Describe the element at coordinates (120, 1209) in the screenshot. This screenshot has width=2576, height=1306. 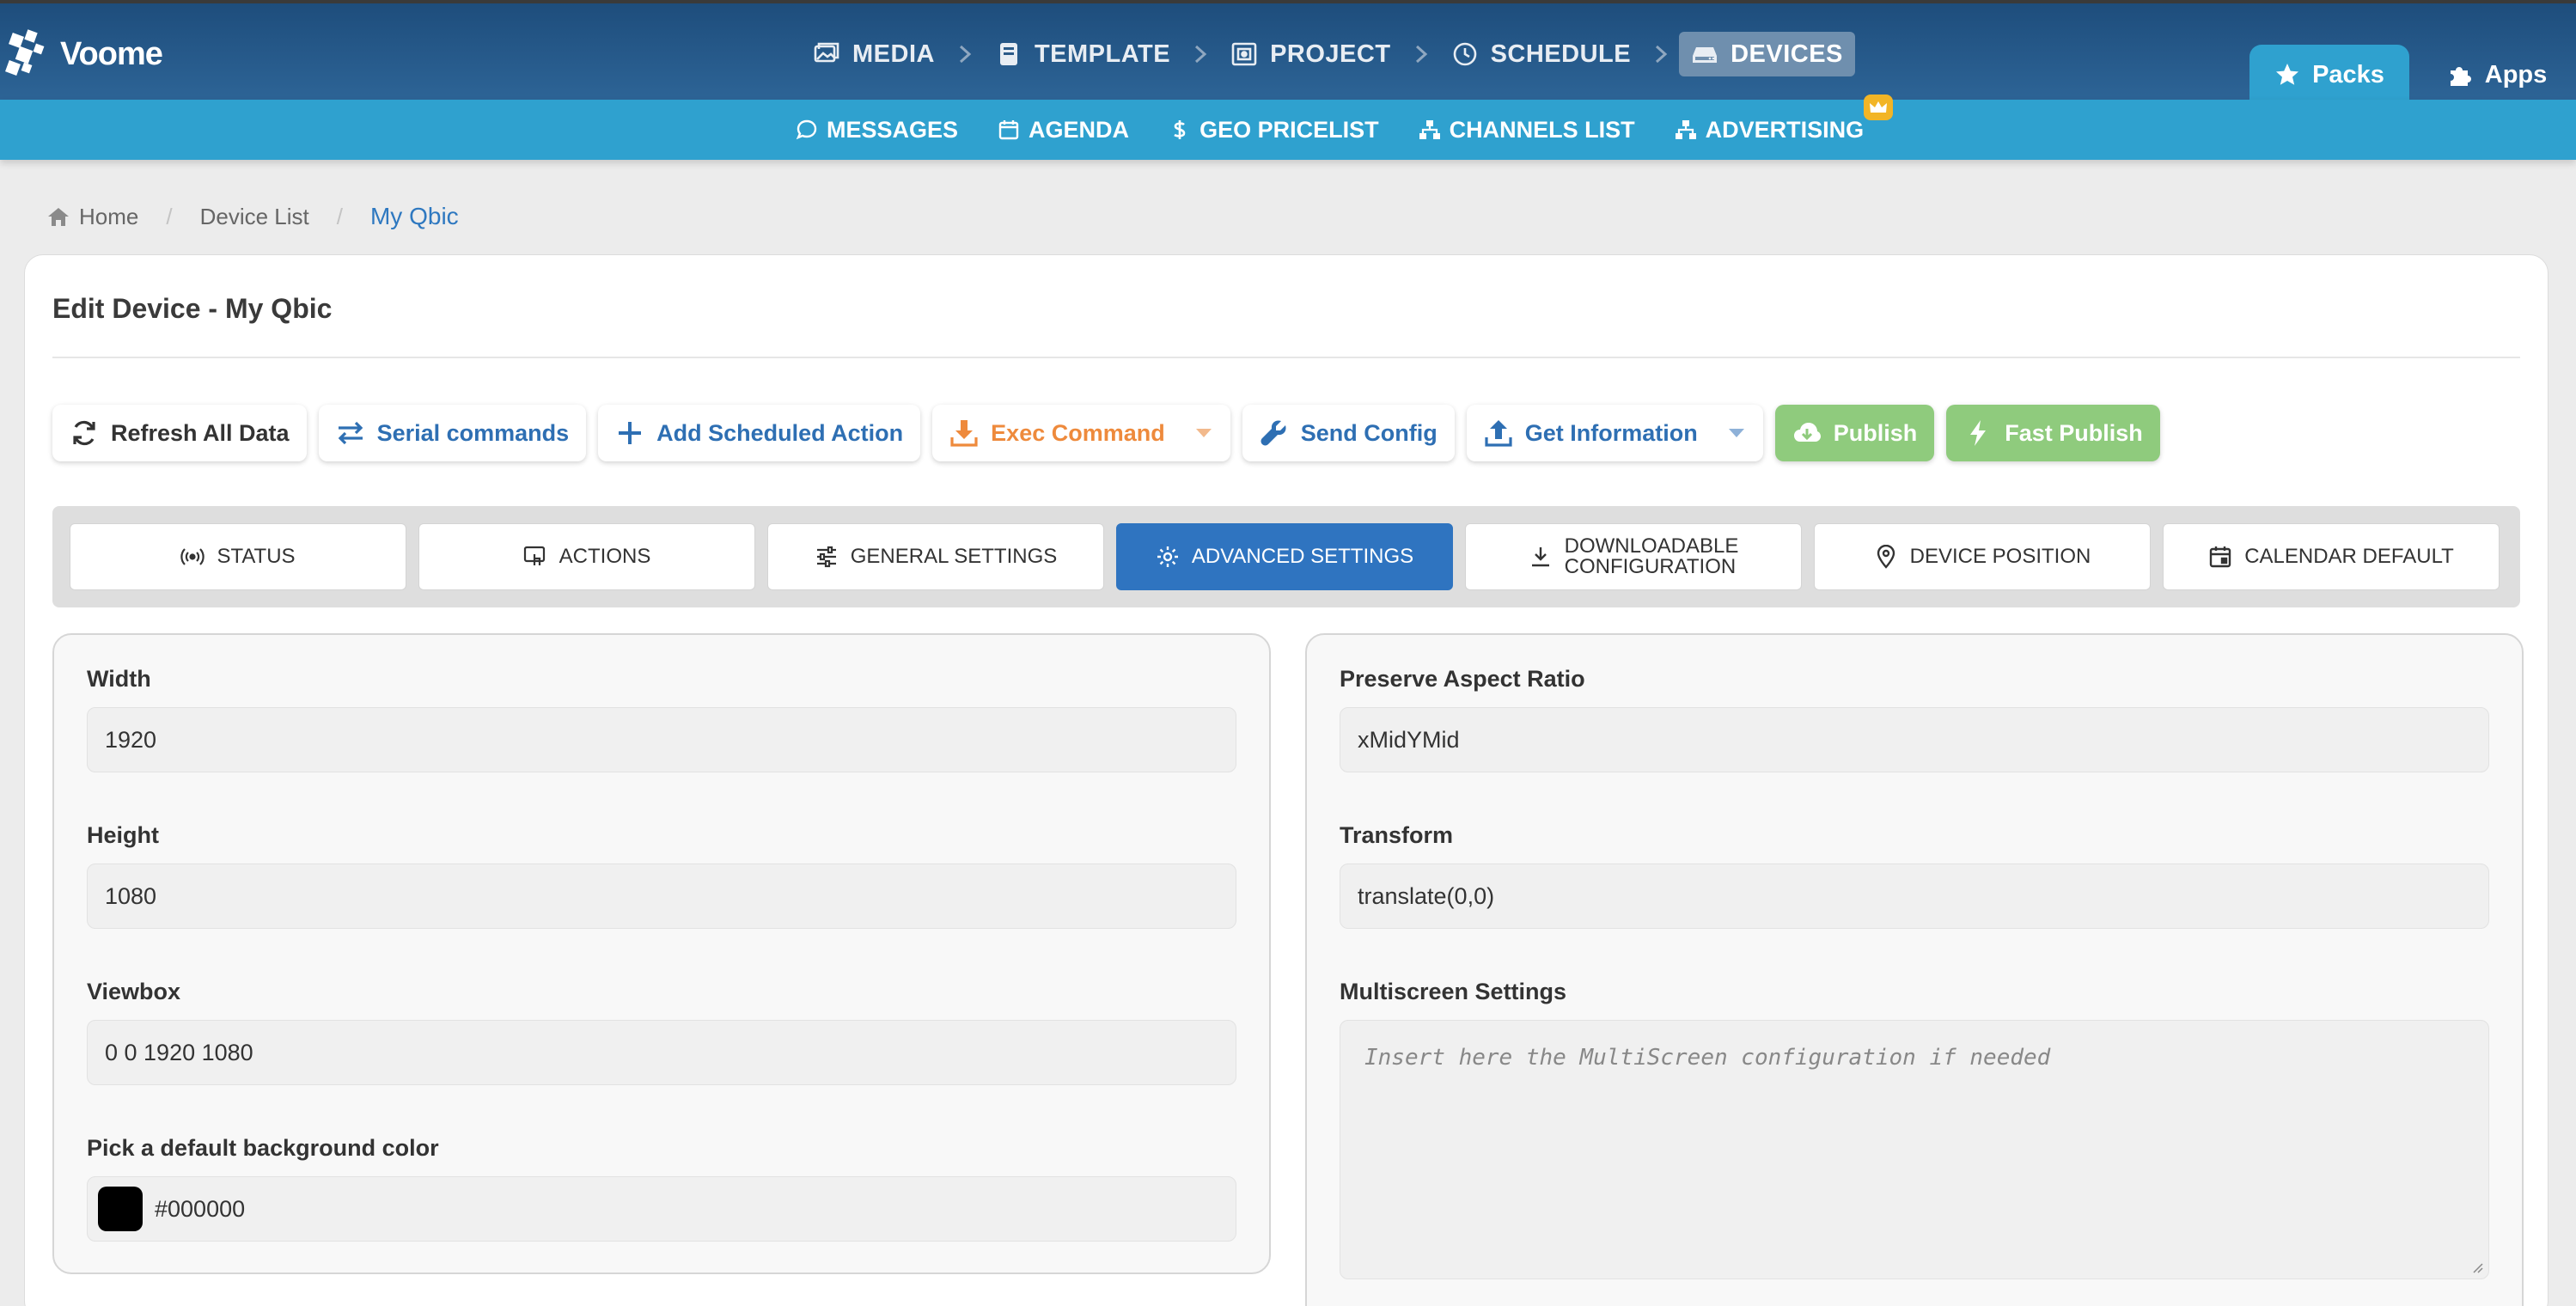
I see `color-swatch` at that location.